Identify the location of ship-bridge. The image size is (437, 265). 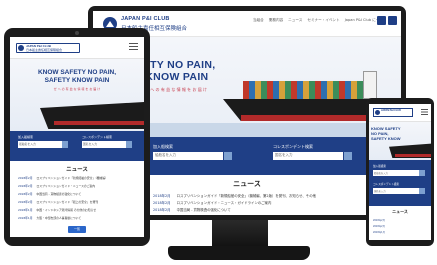
(370, 85).